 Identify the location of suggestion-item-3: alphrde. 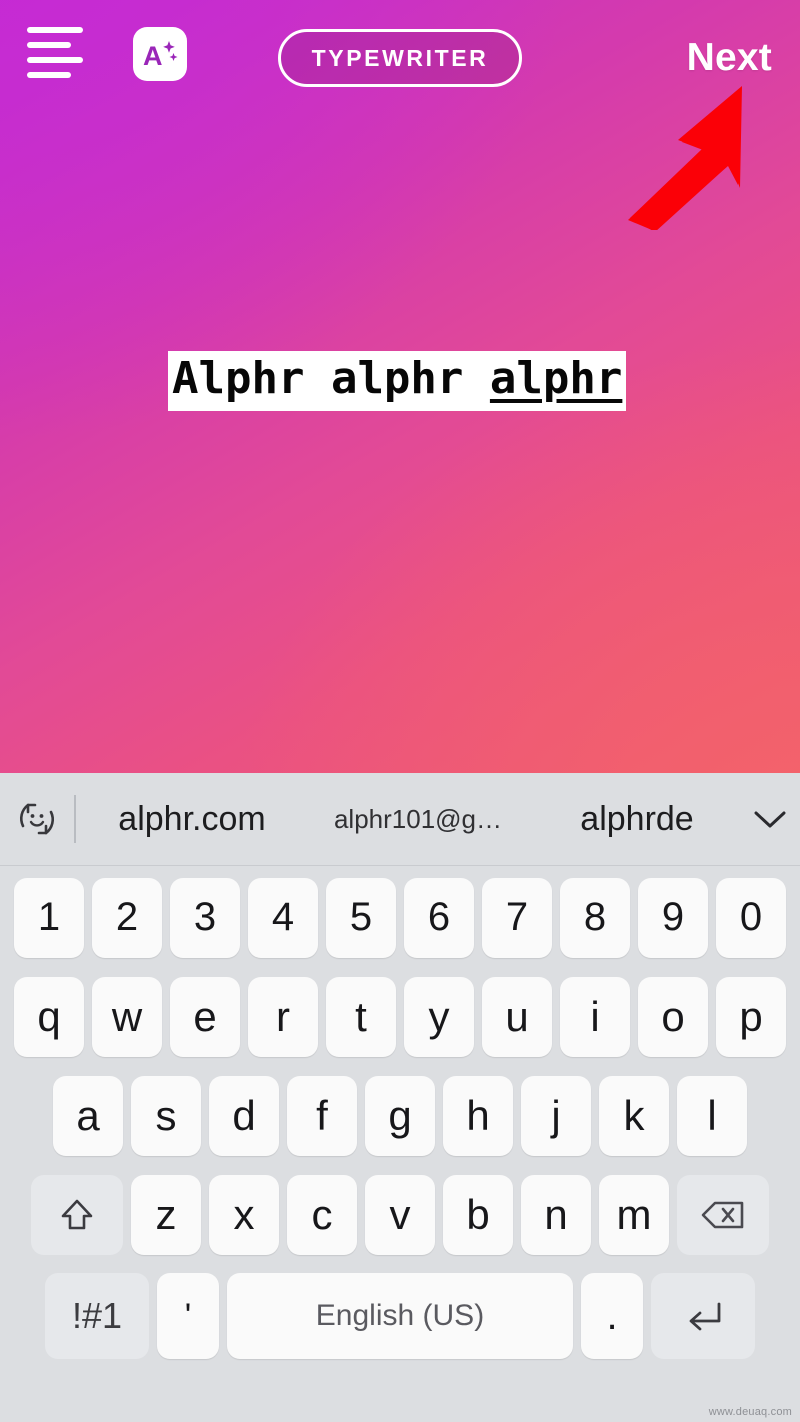
(637, 819).